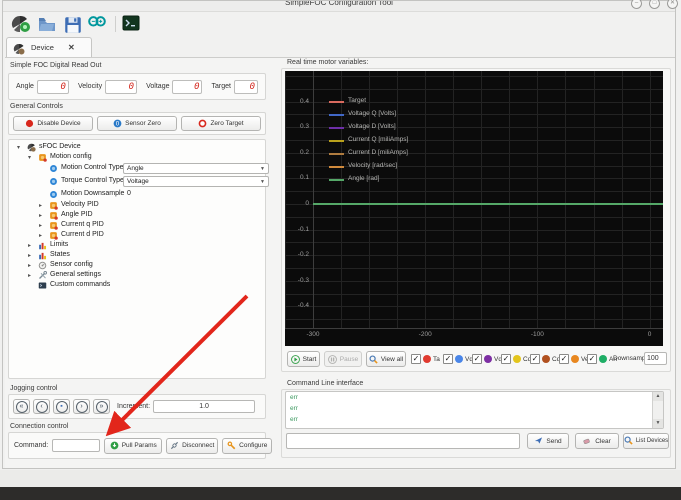 The height and width of the screenshot is (500, 681). What do you see at coordinates (204, 406) in the screenshot?
I see `increment-input` at bounding box center [204, 406].